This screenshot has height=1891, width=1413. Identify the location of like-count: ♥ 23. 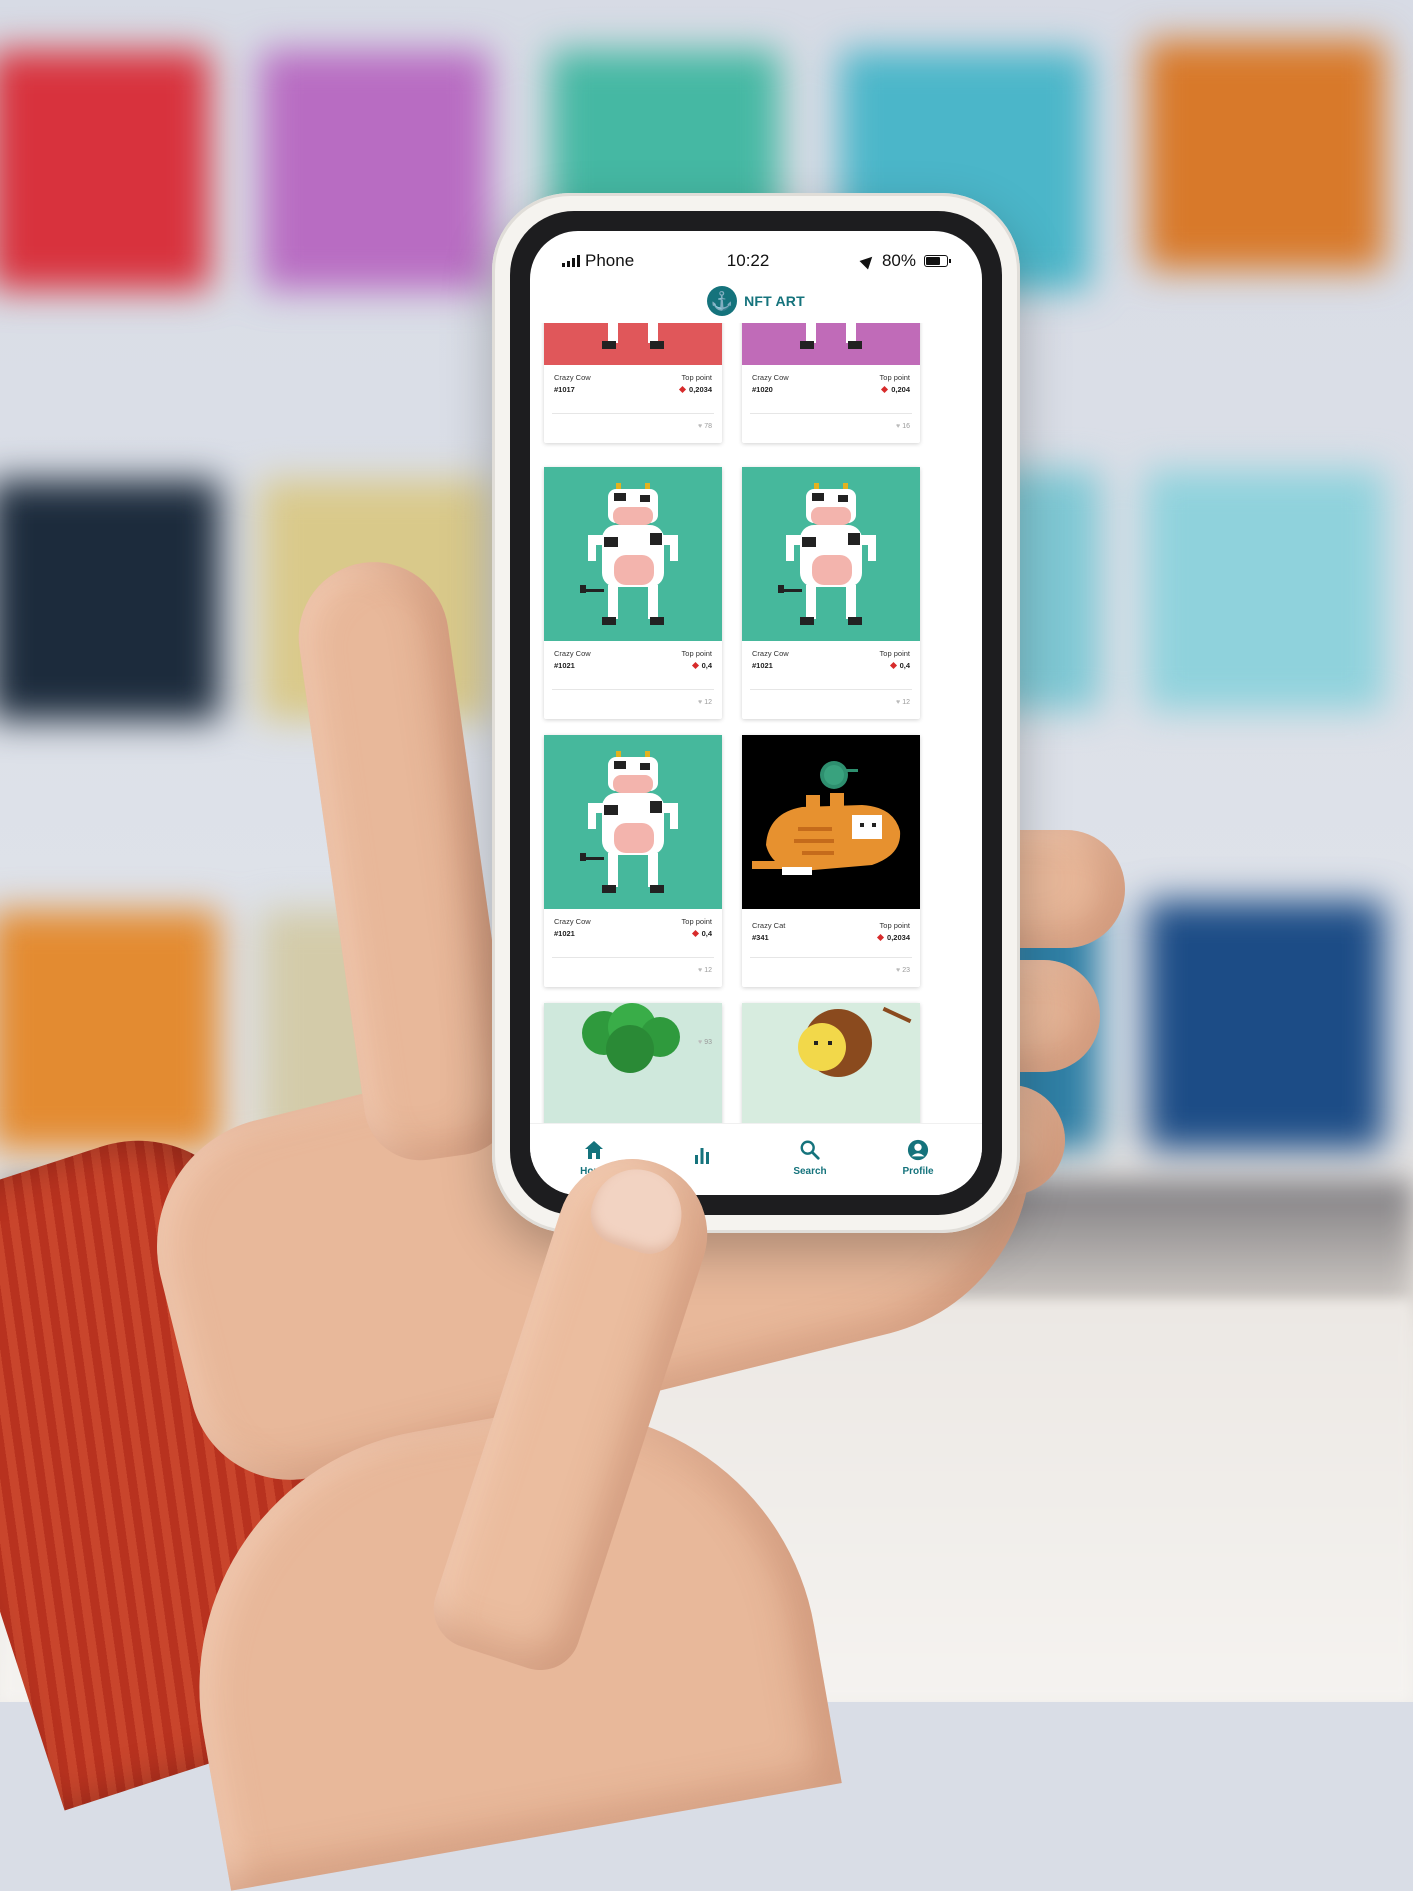
(903, 970).